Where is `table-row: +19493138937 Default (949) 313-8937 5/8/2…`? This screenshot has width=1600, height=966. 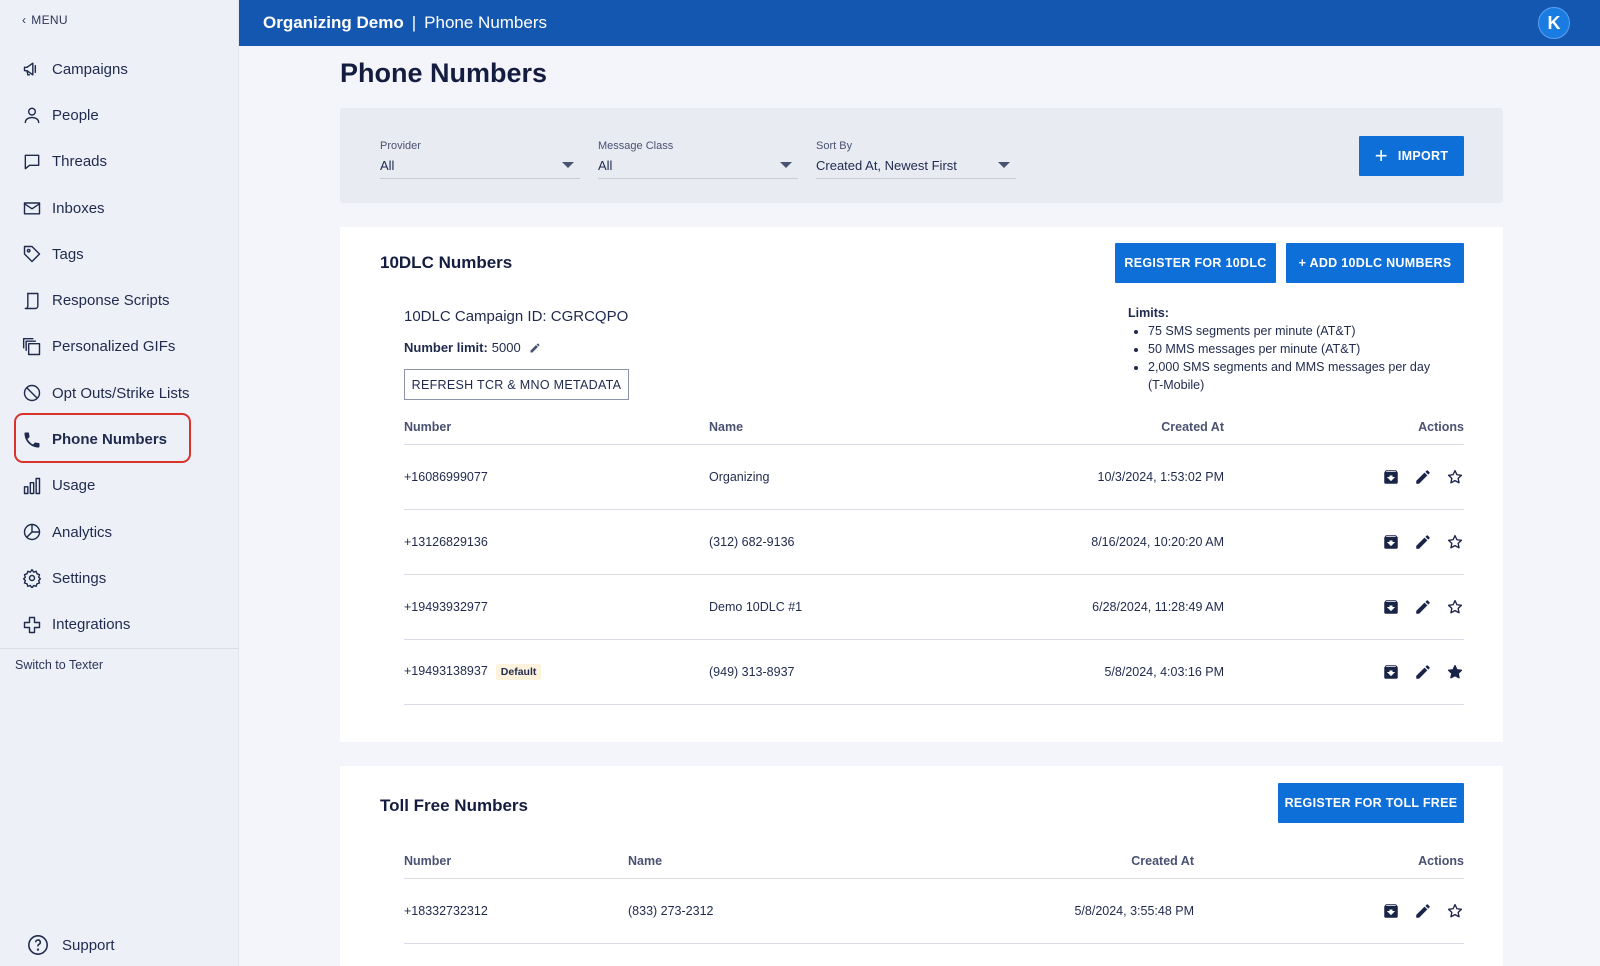
table-row: +19493138937 Default (949) 313-8937 5/8/2… is located at coordinates (934, 672).